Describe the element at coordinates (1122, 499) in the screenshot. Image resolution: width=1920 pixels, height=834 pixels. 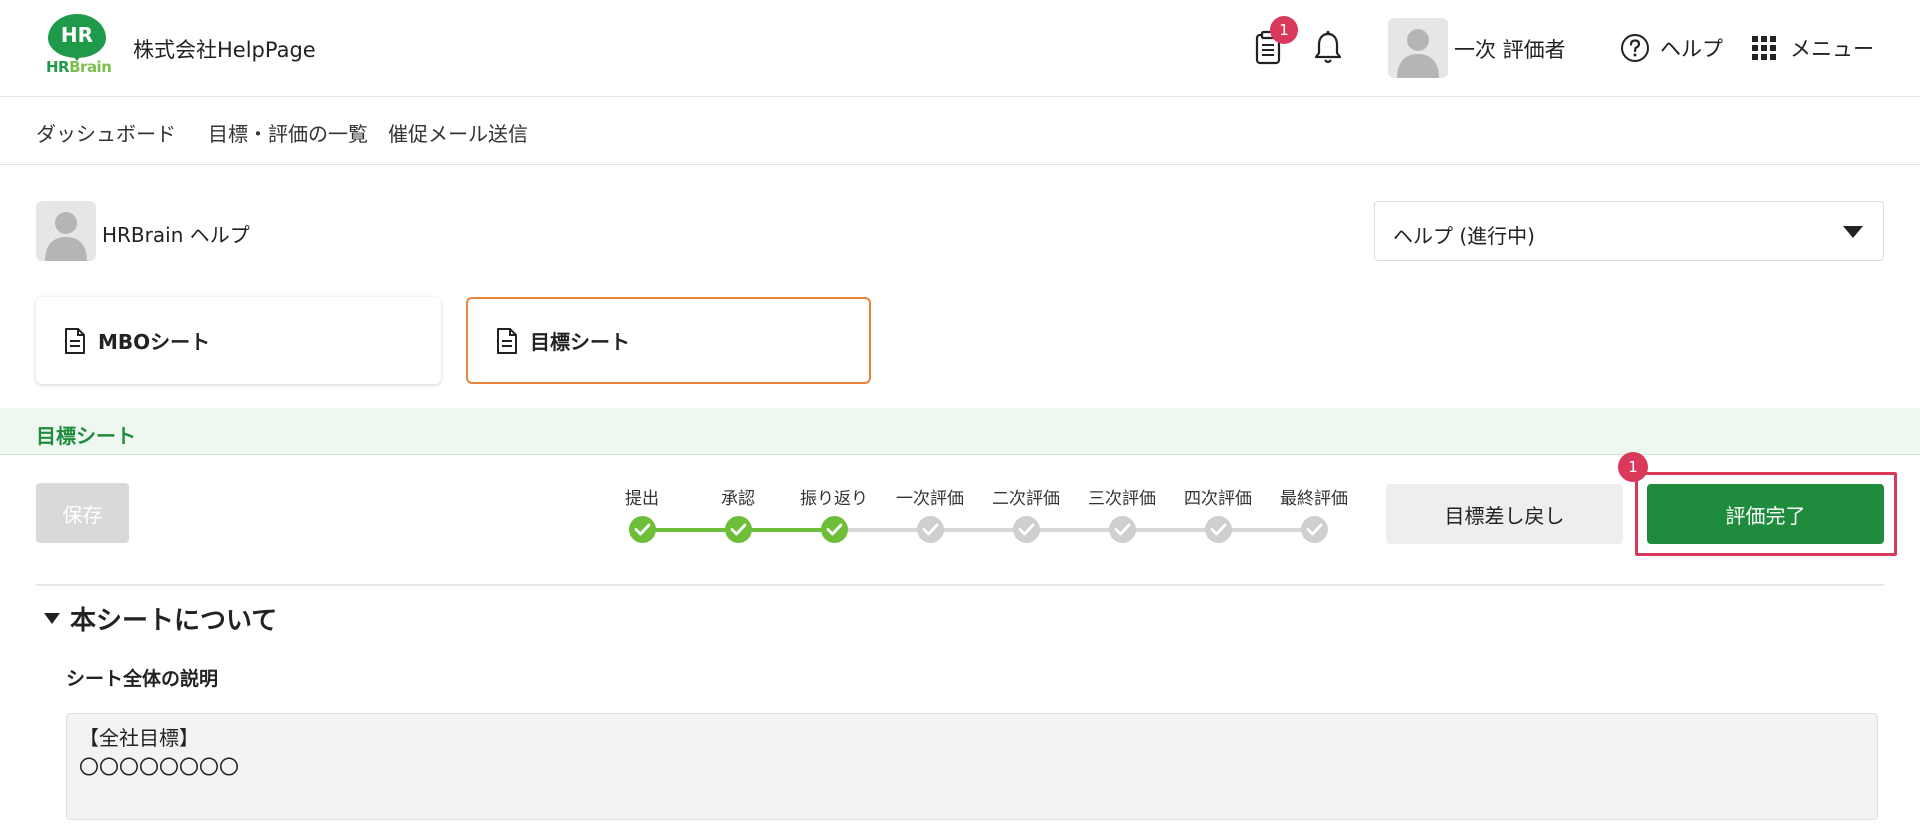
I see `workflow-step-label: 三次評価` at that location.